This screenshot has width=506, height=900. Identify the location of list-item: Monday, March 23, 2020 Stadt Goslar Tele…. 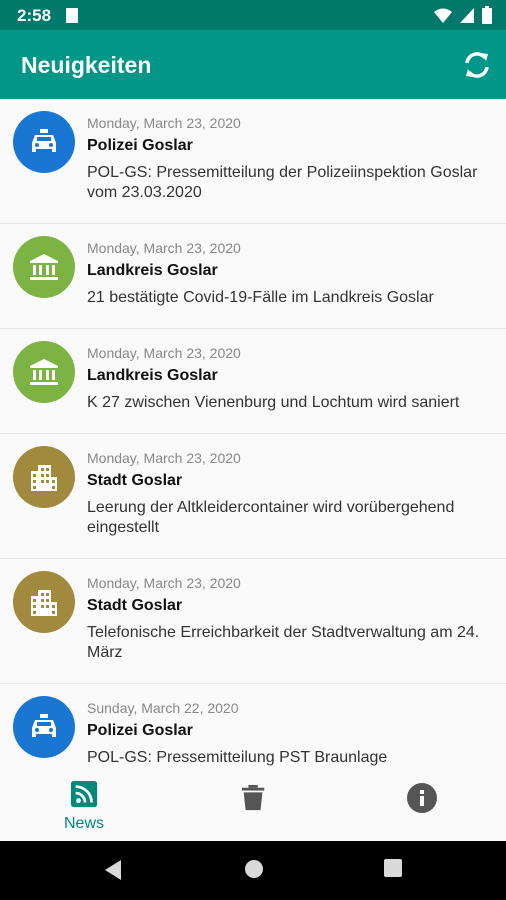
(253, 621).